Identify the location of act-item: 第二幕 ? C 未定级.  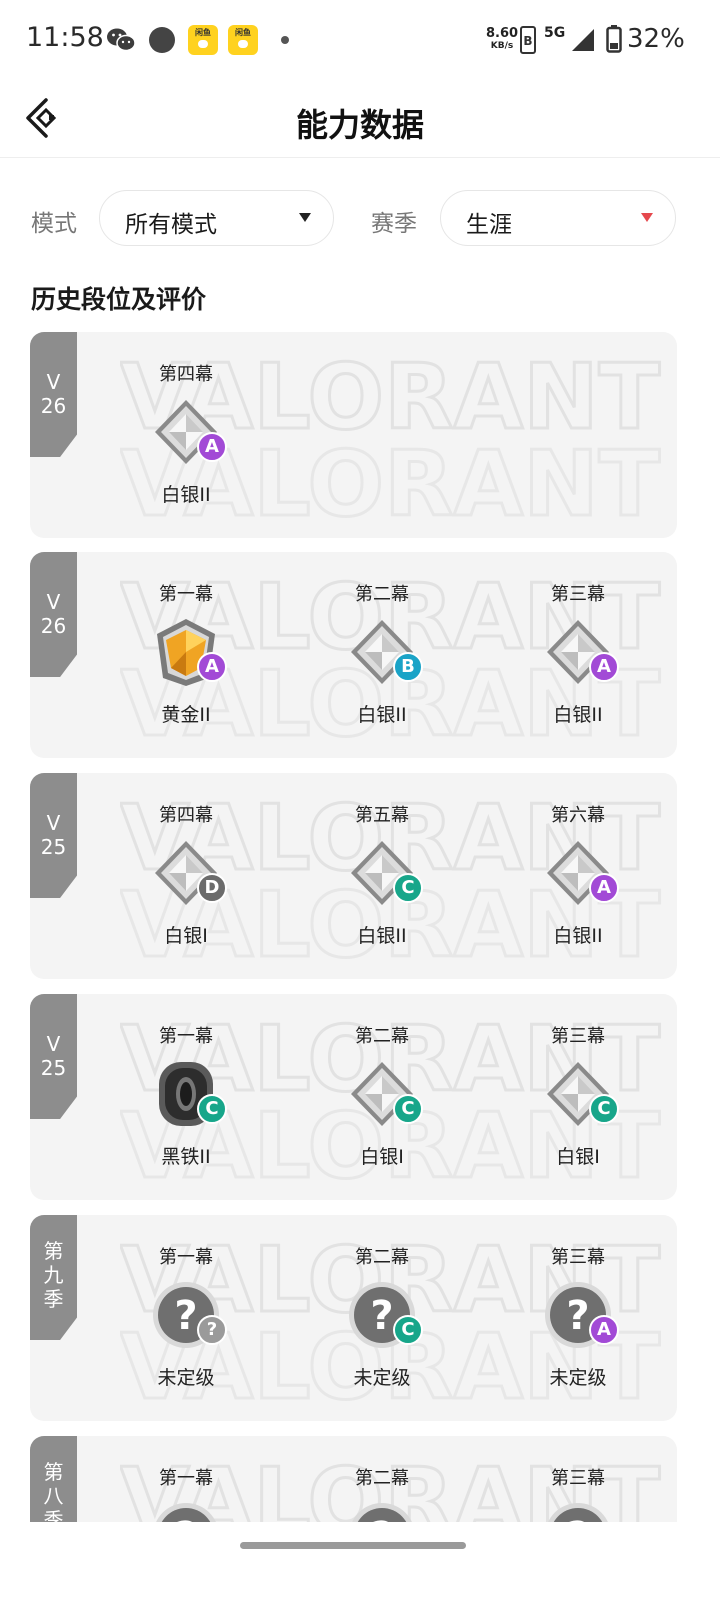
(382, 1318).